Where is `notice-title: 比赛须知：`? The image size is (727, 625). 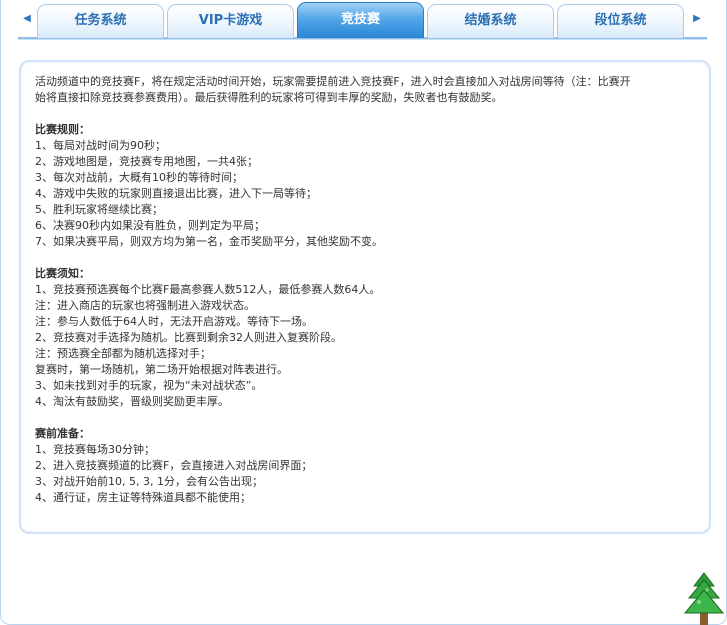
notice-title: 比赛须知： is located at coordinates (62, 273).